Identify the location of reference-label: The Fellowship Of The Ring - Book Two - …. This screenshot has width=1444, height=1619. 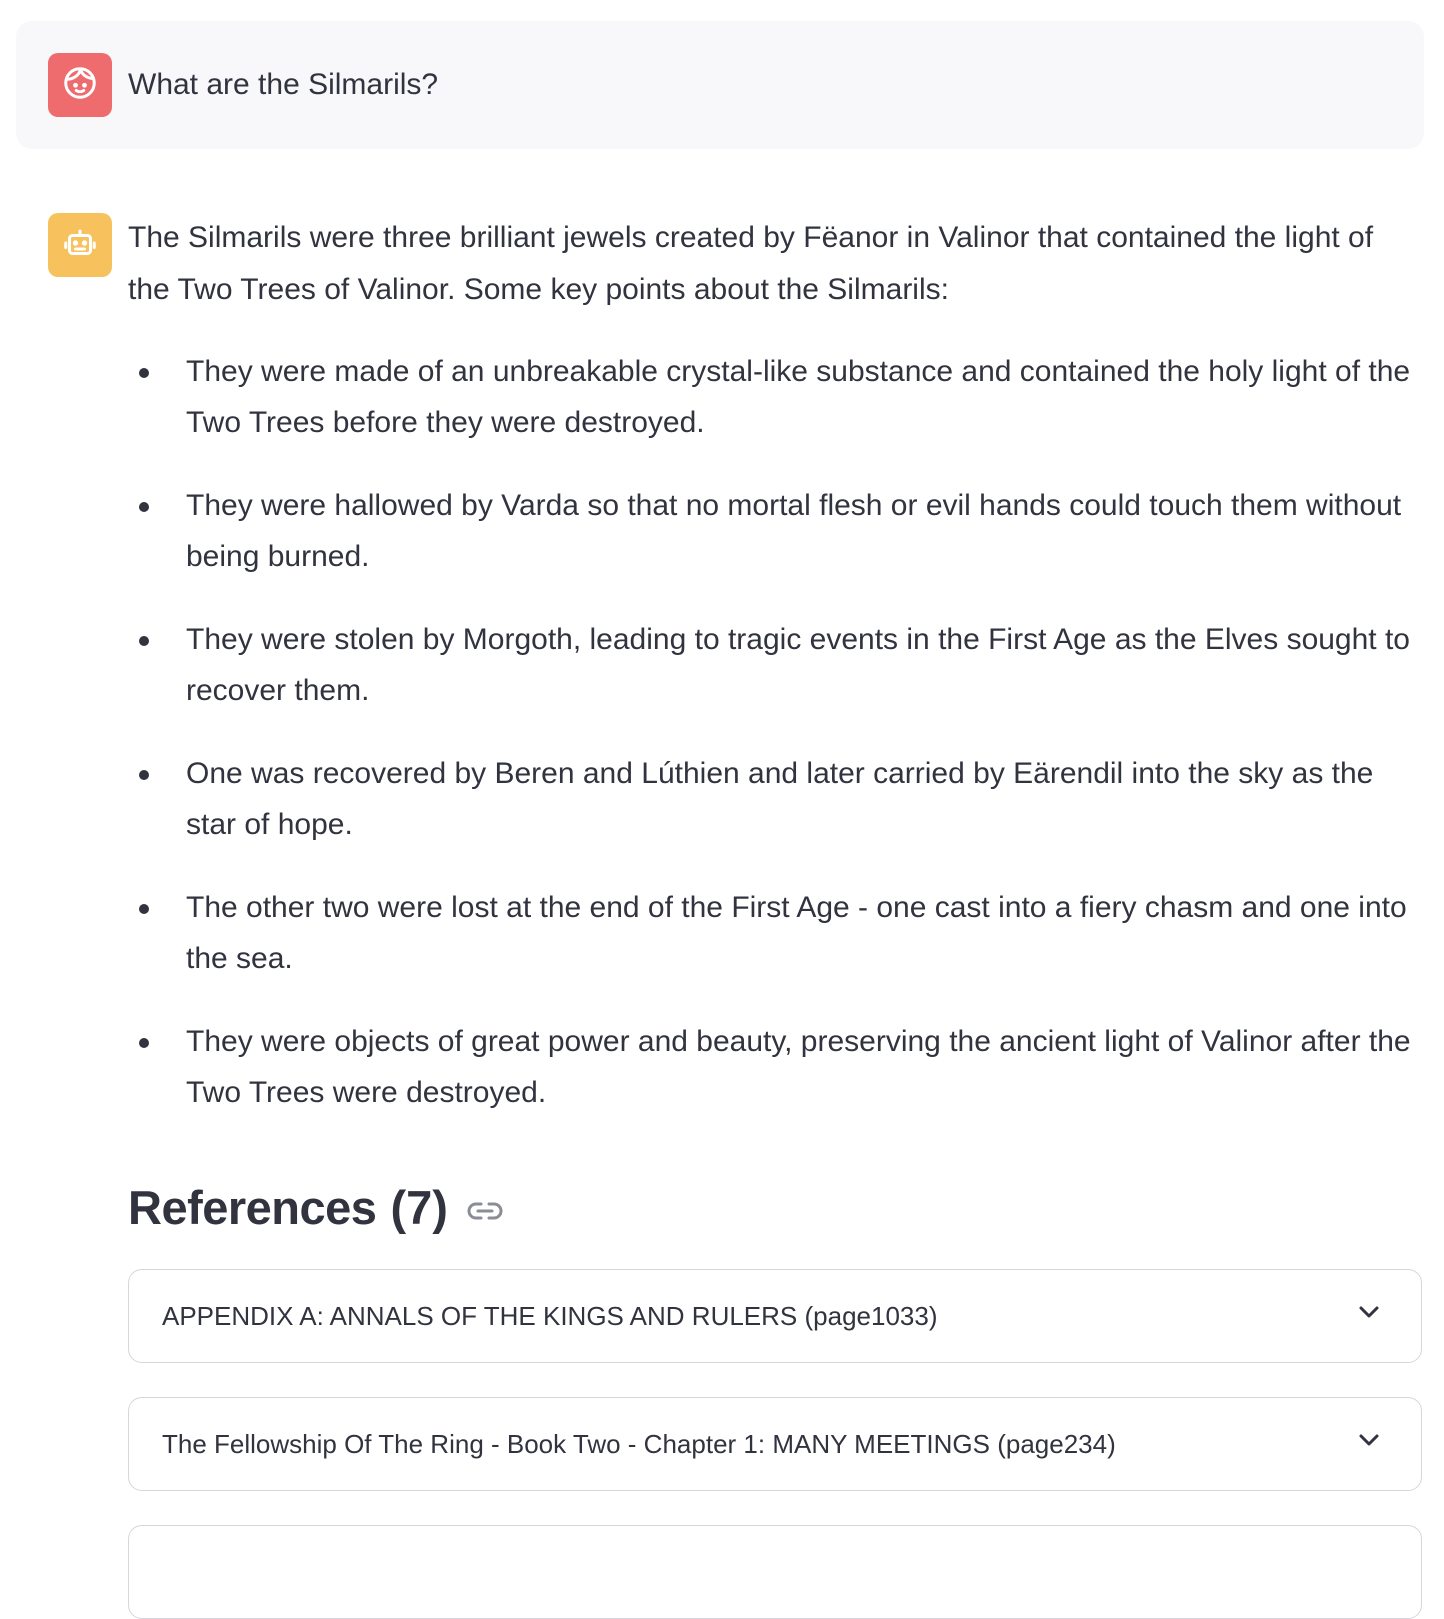
(639, 1444).